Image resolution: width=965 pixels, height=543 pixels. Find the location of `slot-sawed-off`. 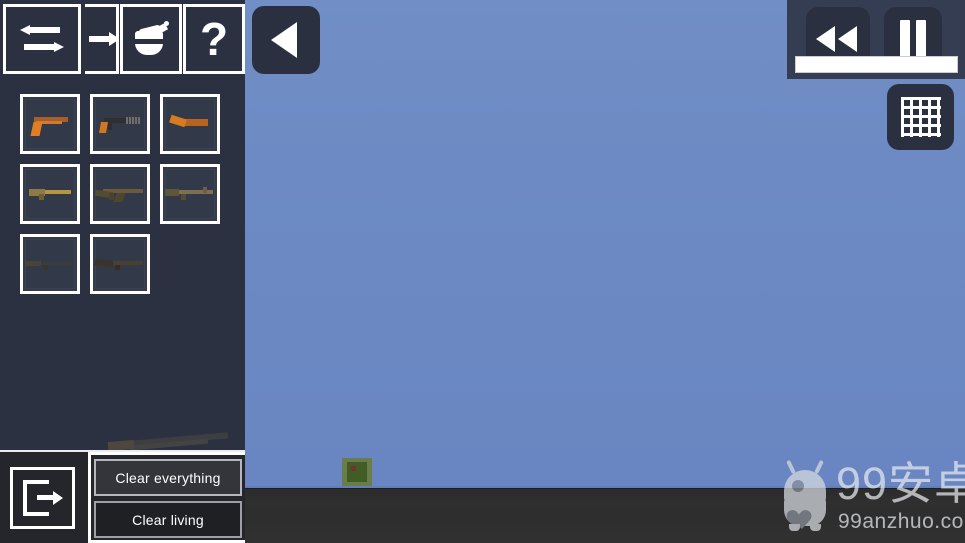

slot-sawed-off is located at coordinates (190, 124).